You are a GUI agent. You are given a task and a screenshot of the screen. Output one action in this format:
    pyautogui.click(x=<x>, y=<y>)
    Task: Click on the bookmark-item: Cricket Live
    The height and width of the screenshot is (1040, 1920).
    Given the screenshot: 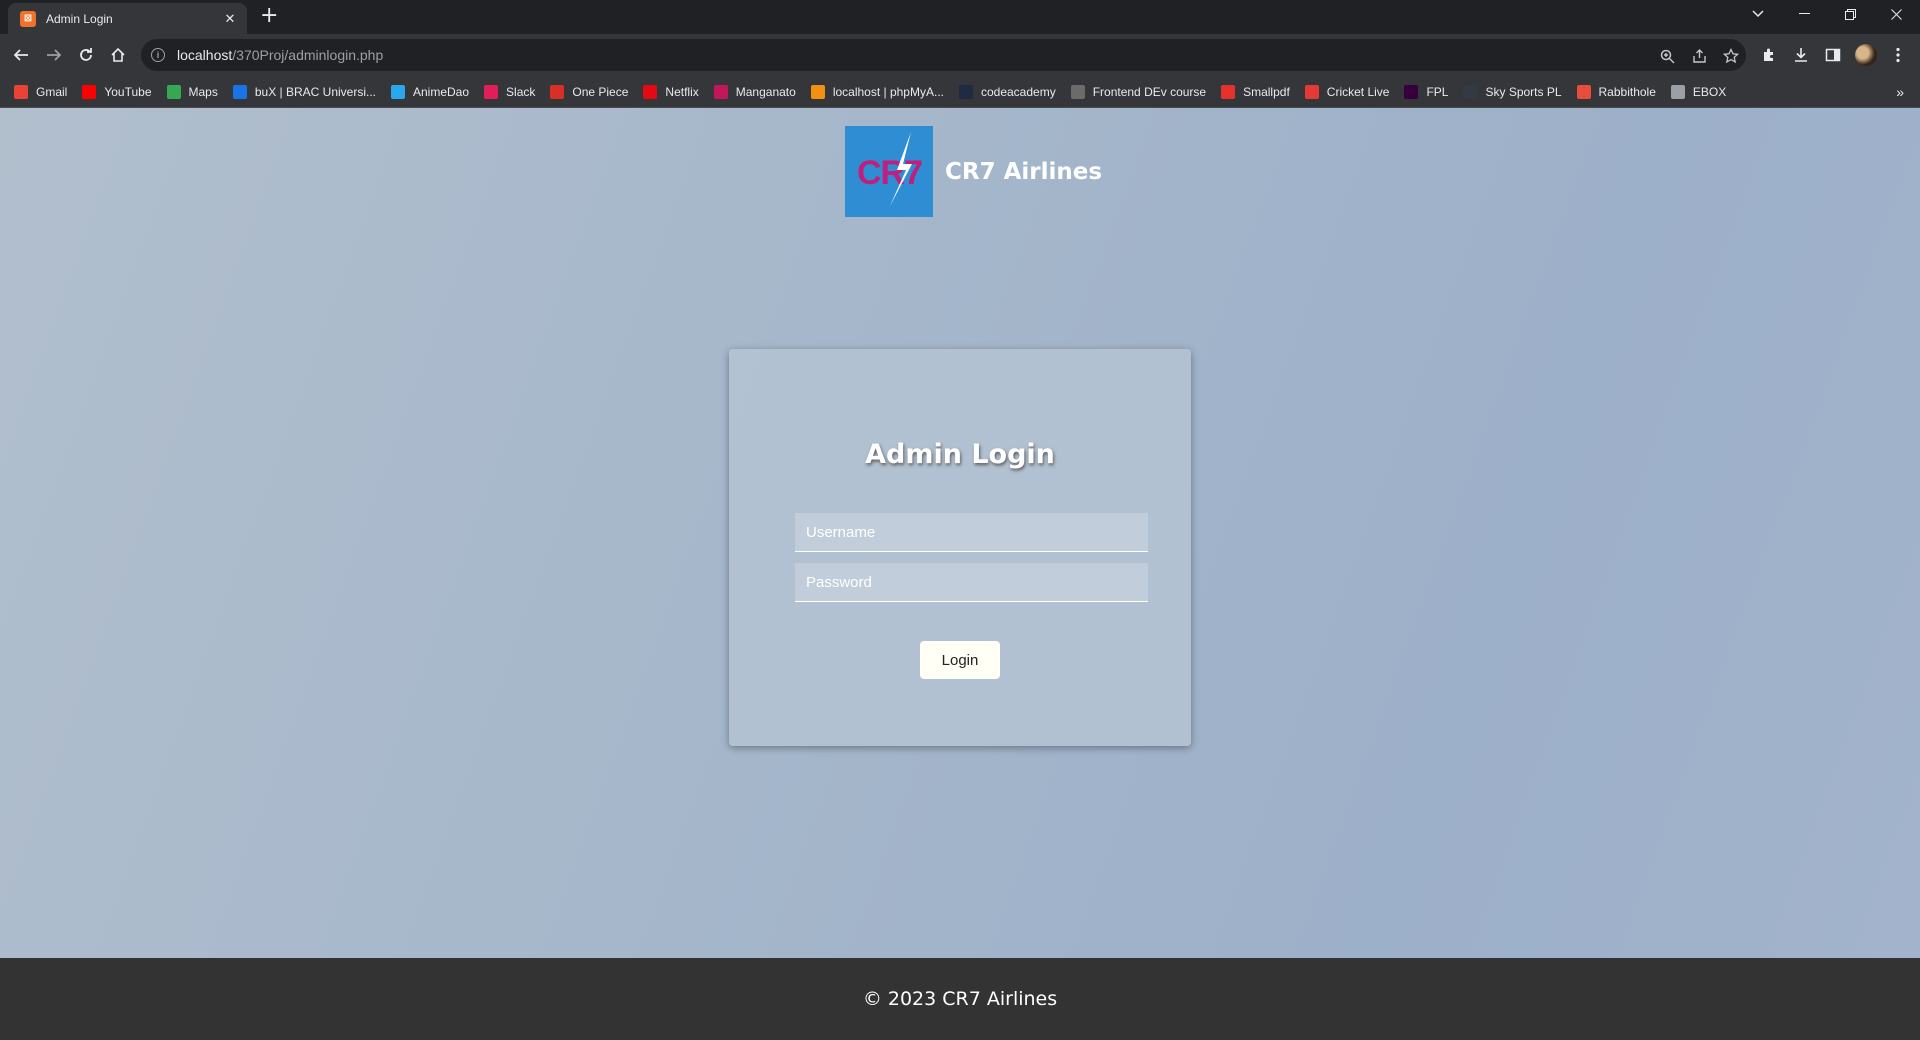 What is the action you would take?
    pyautogui.click(x=1347, y=91)
    